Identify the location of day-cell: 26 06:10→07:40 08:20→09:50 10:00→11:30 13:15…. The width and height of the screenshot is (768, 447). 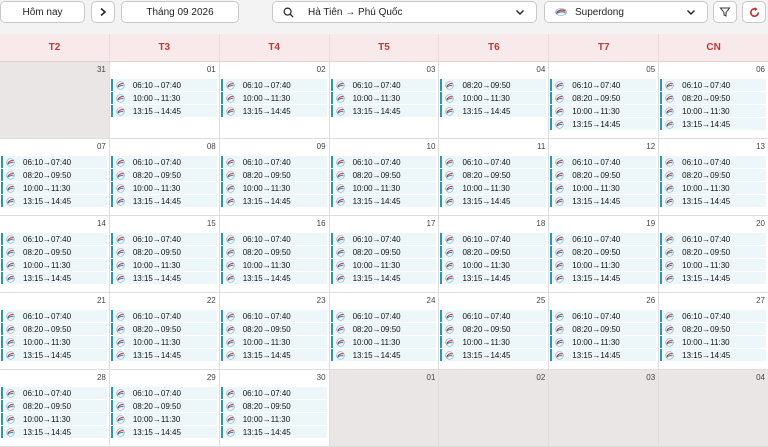
(604, 331).